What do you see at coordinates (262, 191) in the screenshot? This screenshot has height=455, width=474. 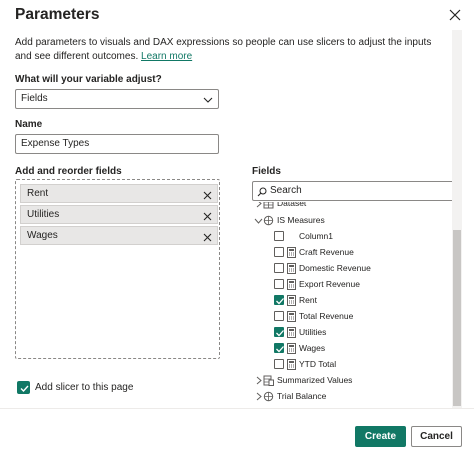 I see `search-icon` at bounding box center [262, 191].